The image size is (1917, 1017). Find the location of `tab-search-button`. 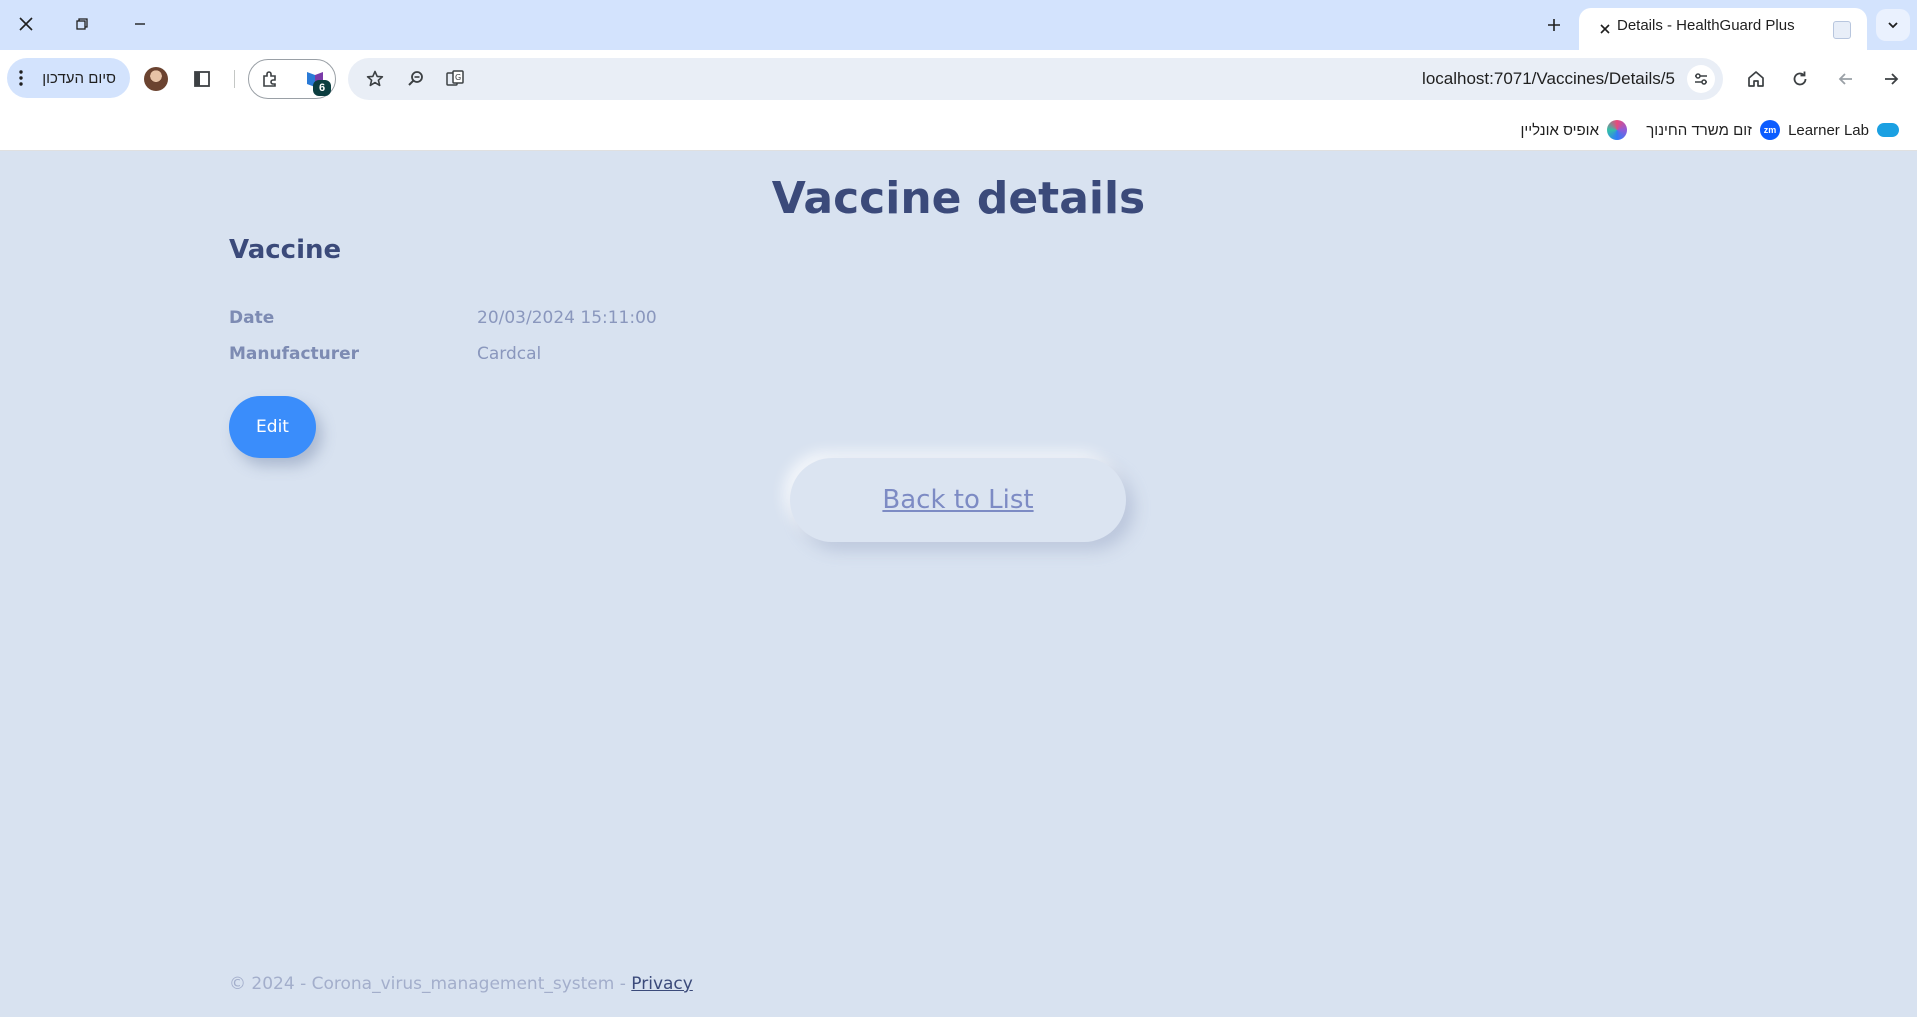

tab-search-button is located at coordinates (1893, 25).